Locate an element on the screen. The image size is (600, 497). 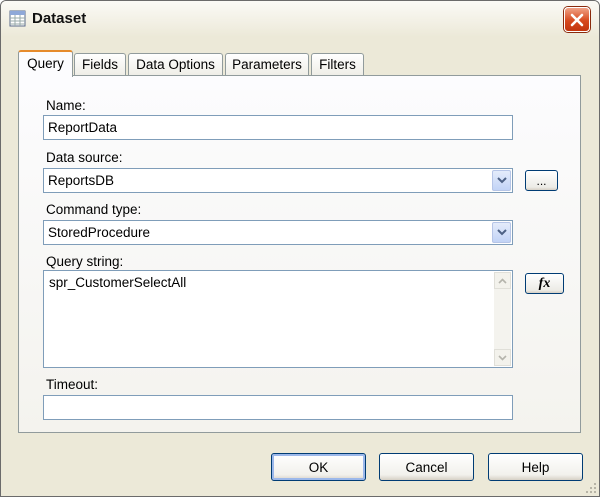
scroll-down-button is located at coordinates (502, 357).